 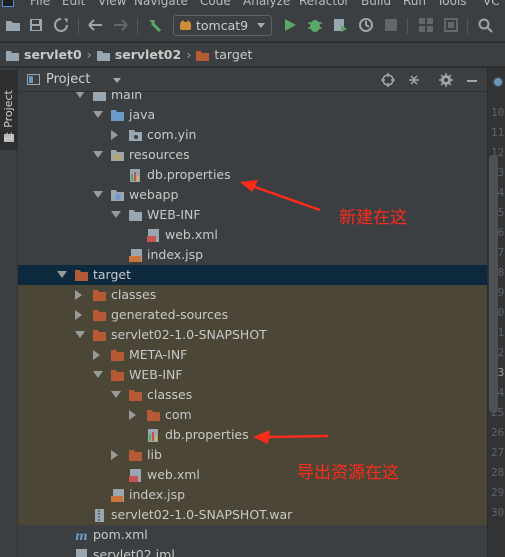 I want to click on war-file-icon, so click(x=99, y=515).